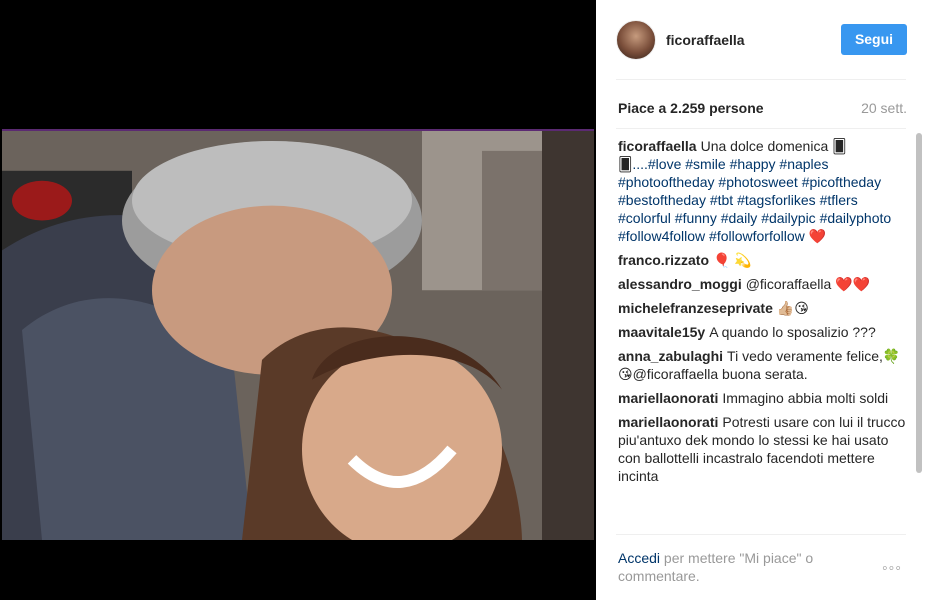 The image size is (929, 600). I want to click on login-link: Accedi, so click(639, 558).